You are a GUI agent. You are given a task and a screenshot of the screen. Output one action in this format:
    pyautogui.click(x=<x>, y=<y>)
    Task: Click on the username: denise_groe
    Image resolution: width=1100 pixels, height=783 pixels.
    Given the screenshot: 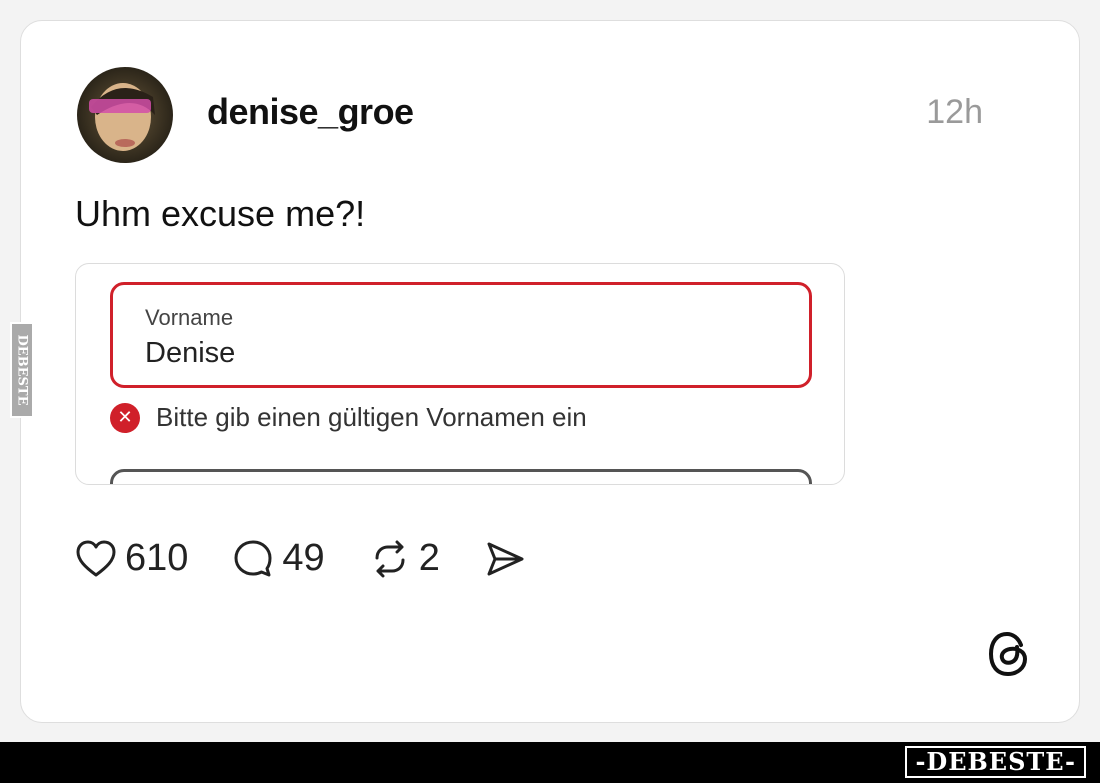 What is the action you would take?
    pyautogui.click(x=310, y=112)
    